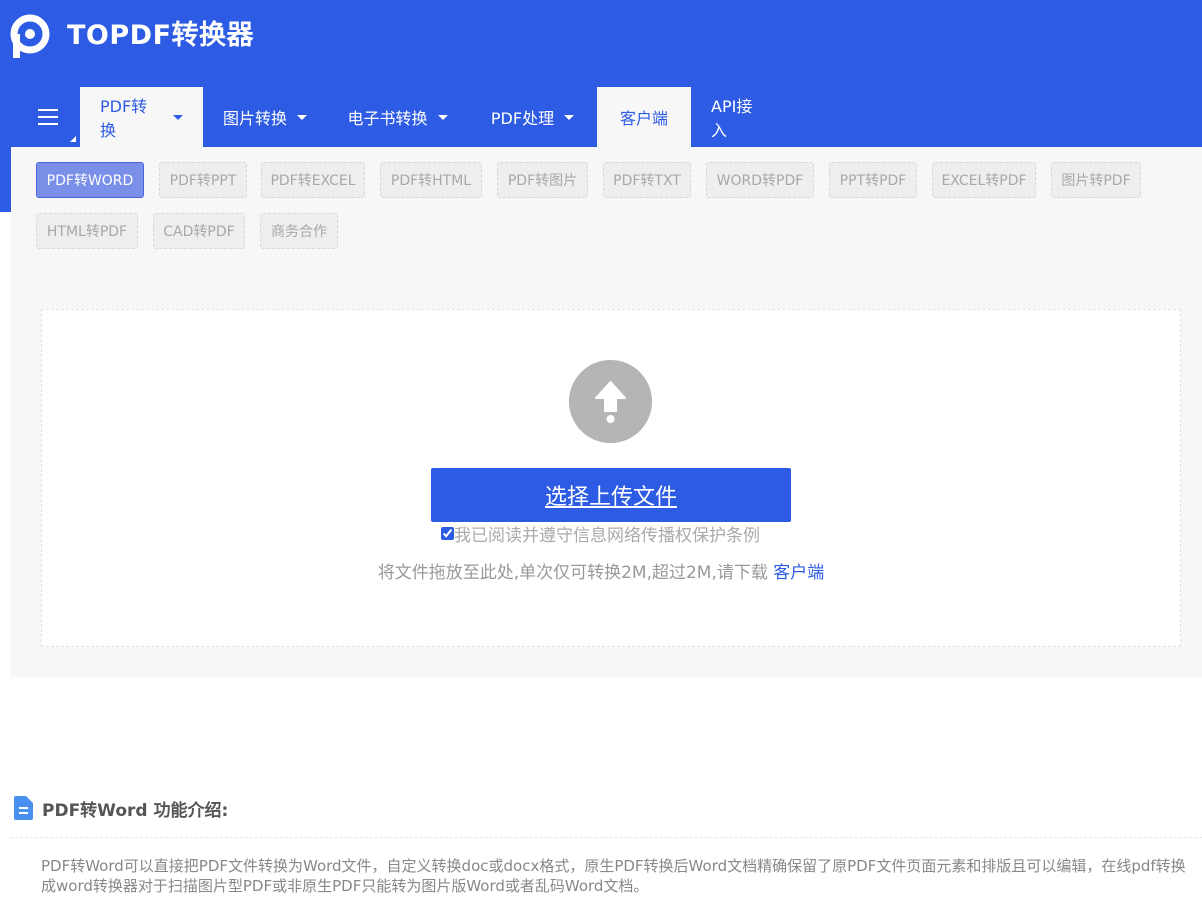 The image size is (1202, 916). I want to click on nav-image-convert-label: 图片转换, so click(255, 118).